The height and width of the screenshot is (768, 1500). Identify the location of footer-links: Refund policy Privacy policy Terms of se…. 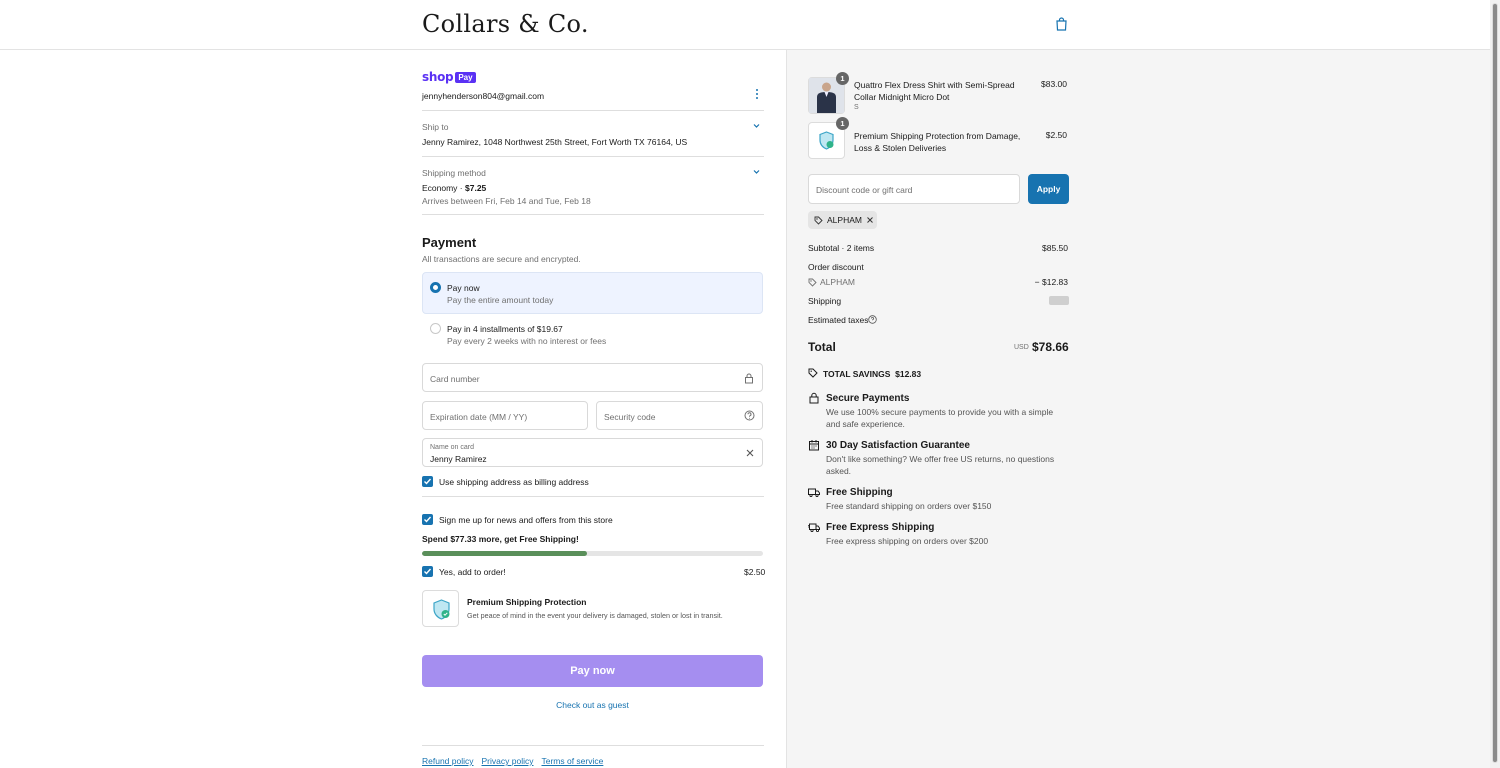
(512, 761).